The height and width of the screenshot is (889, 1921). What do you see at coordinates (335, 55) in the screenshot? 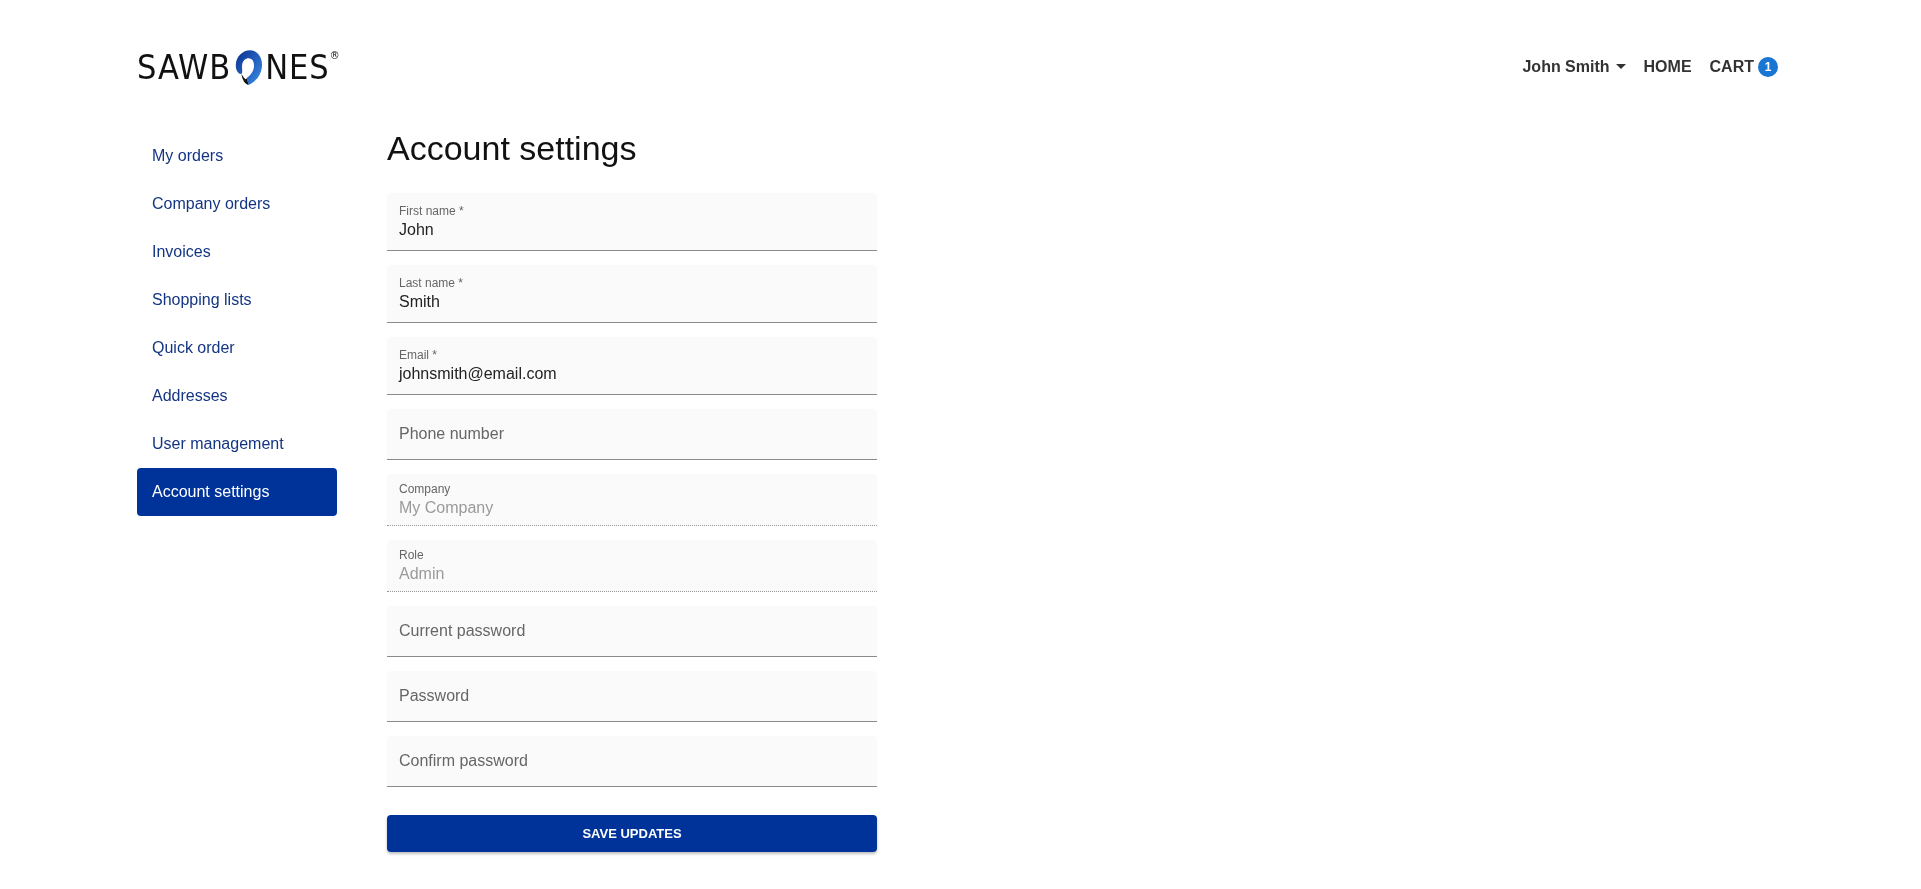
I see `registered-mark: ®` at bounding box center [335, 55].